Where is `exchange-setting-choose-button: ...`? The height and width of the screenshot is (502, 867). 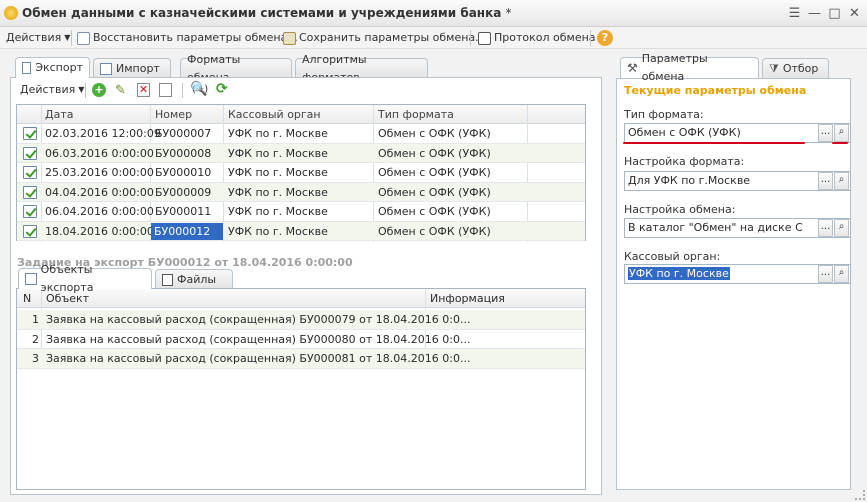
exchange-setting-choose-button: ... is located at coordinates (825, 228).